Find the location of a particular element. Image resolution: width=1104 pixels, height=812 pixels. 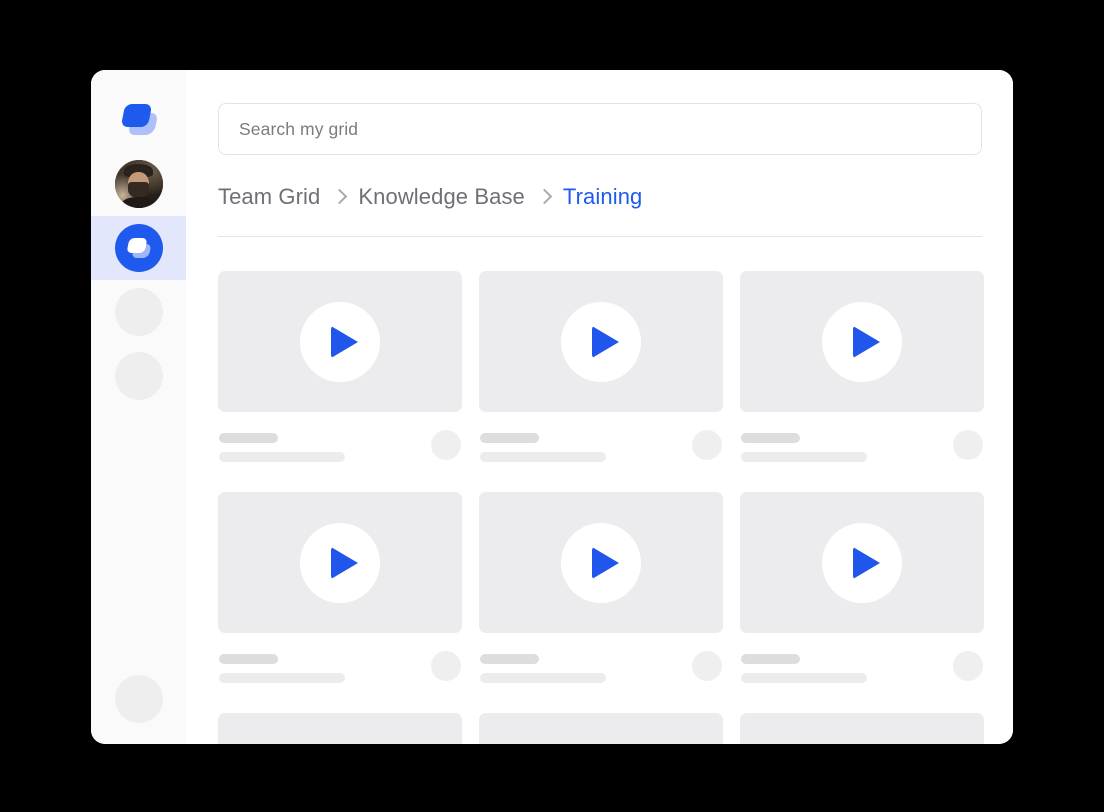

breadcrumb-item-team-grid: Team Grid is located at coordinates (269, 197).